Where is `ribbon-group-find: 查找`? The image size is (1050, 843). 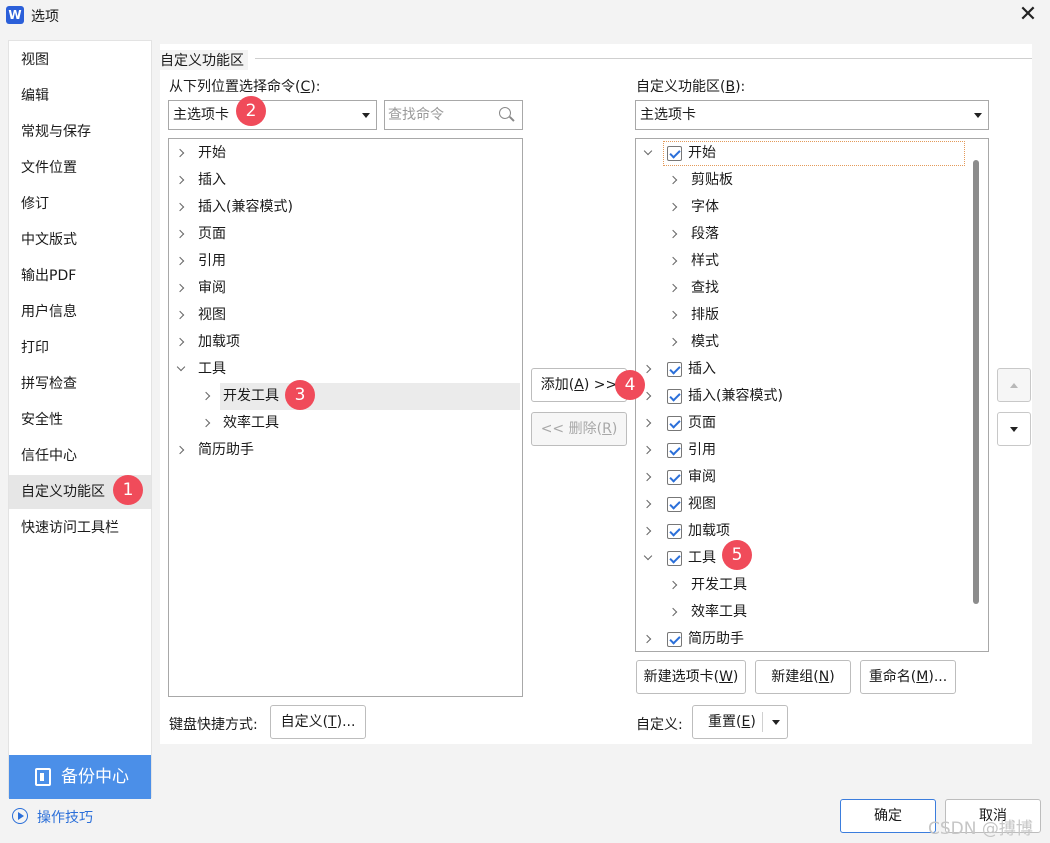 ribbon-group-find: 查找 is located at coordinates (801, 288).